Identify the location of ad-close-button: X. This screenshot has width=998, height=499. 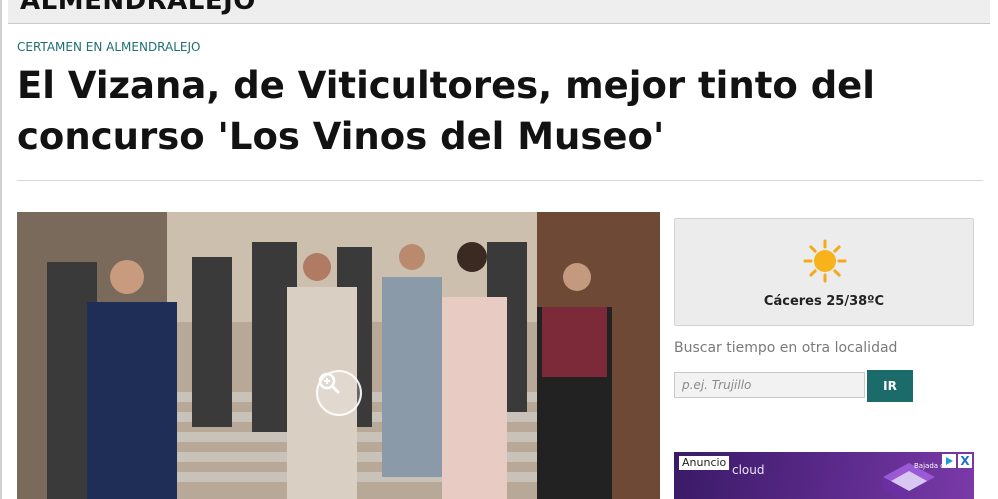
(965, 461).